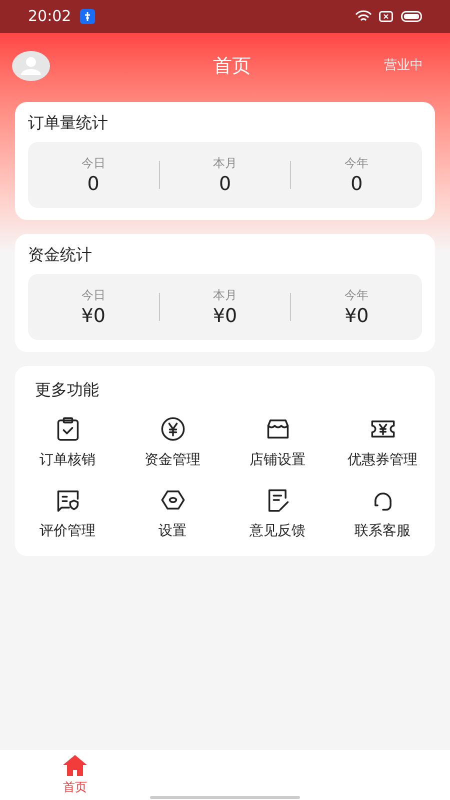 The width and height of the screenshot is (450, 800). Describe the element at coordinates (277, 514) in the screenshot. I see `feature-button: 意见反馈` at that location.